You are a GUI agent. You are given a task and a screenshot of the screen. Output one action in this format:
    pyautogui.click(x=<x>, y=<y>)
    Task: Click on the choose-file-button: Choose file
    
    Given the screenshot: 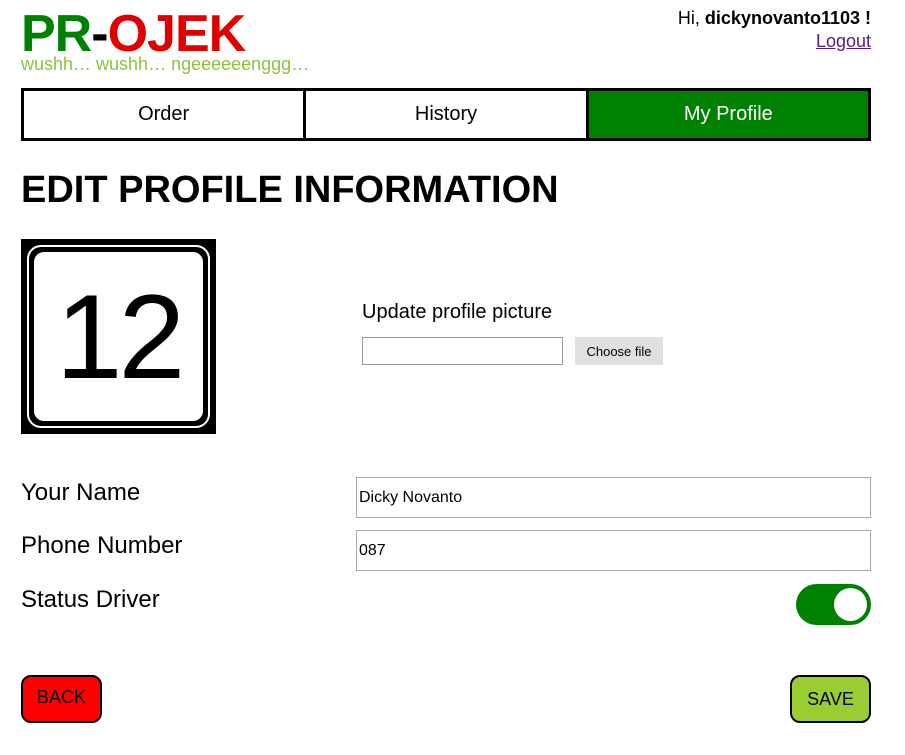 What is the action you would take?
    pyautogui.click(x=619, y=351)
    